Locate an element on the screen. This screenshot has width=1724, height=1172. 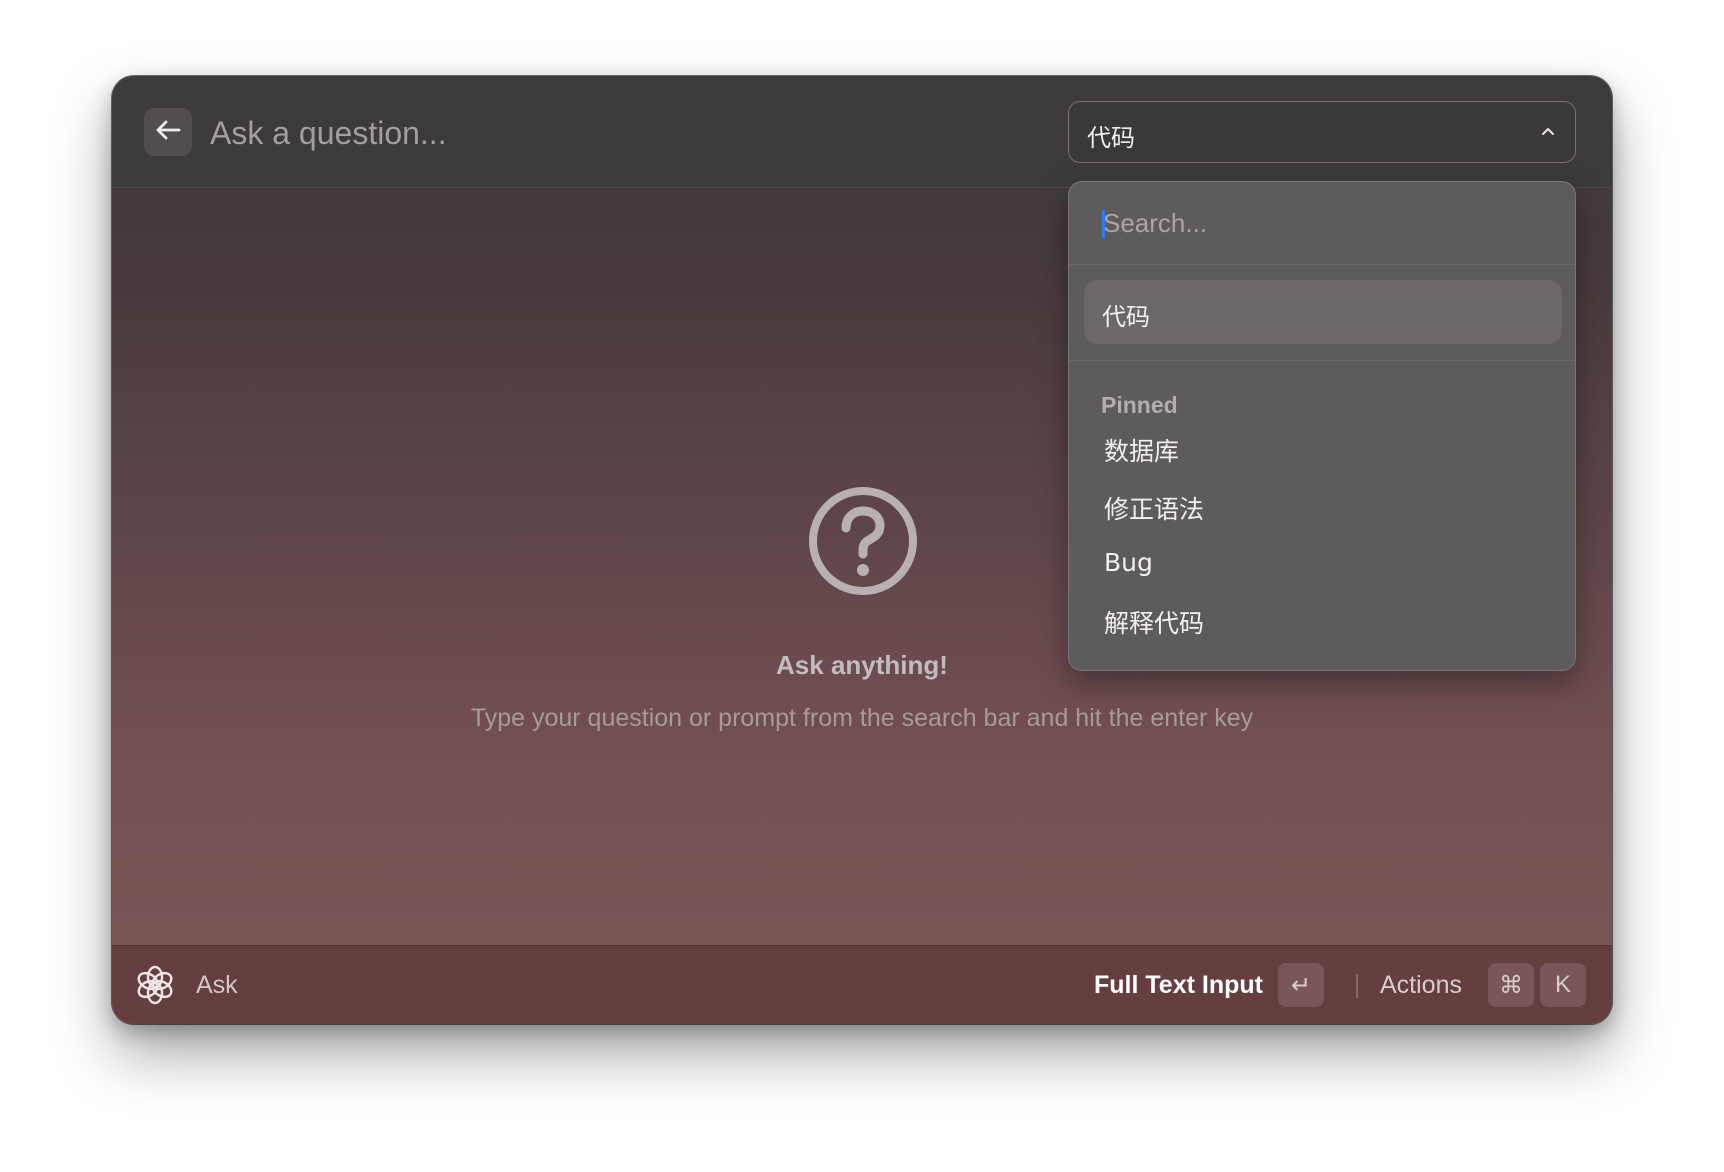
command-label: Ask is located at coordinates (217, 985).